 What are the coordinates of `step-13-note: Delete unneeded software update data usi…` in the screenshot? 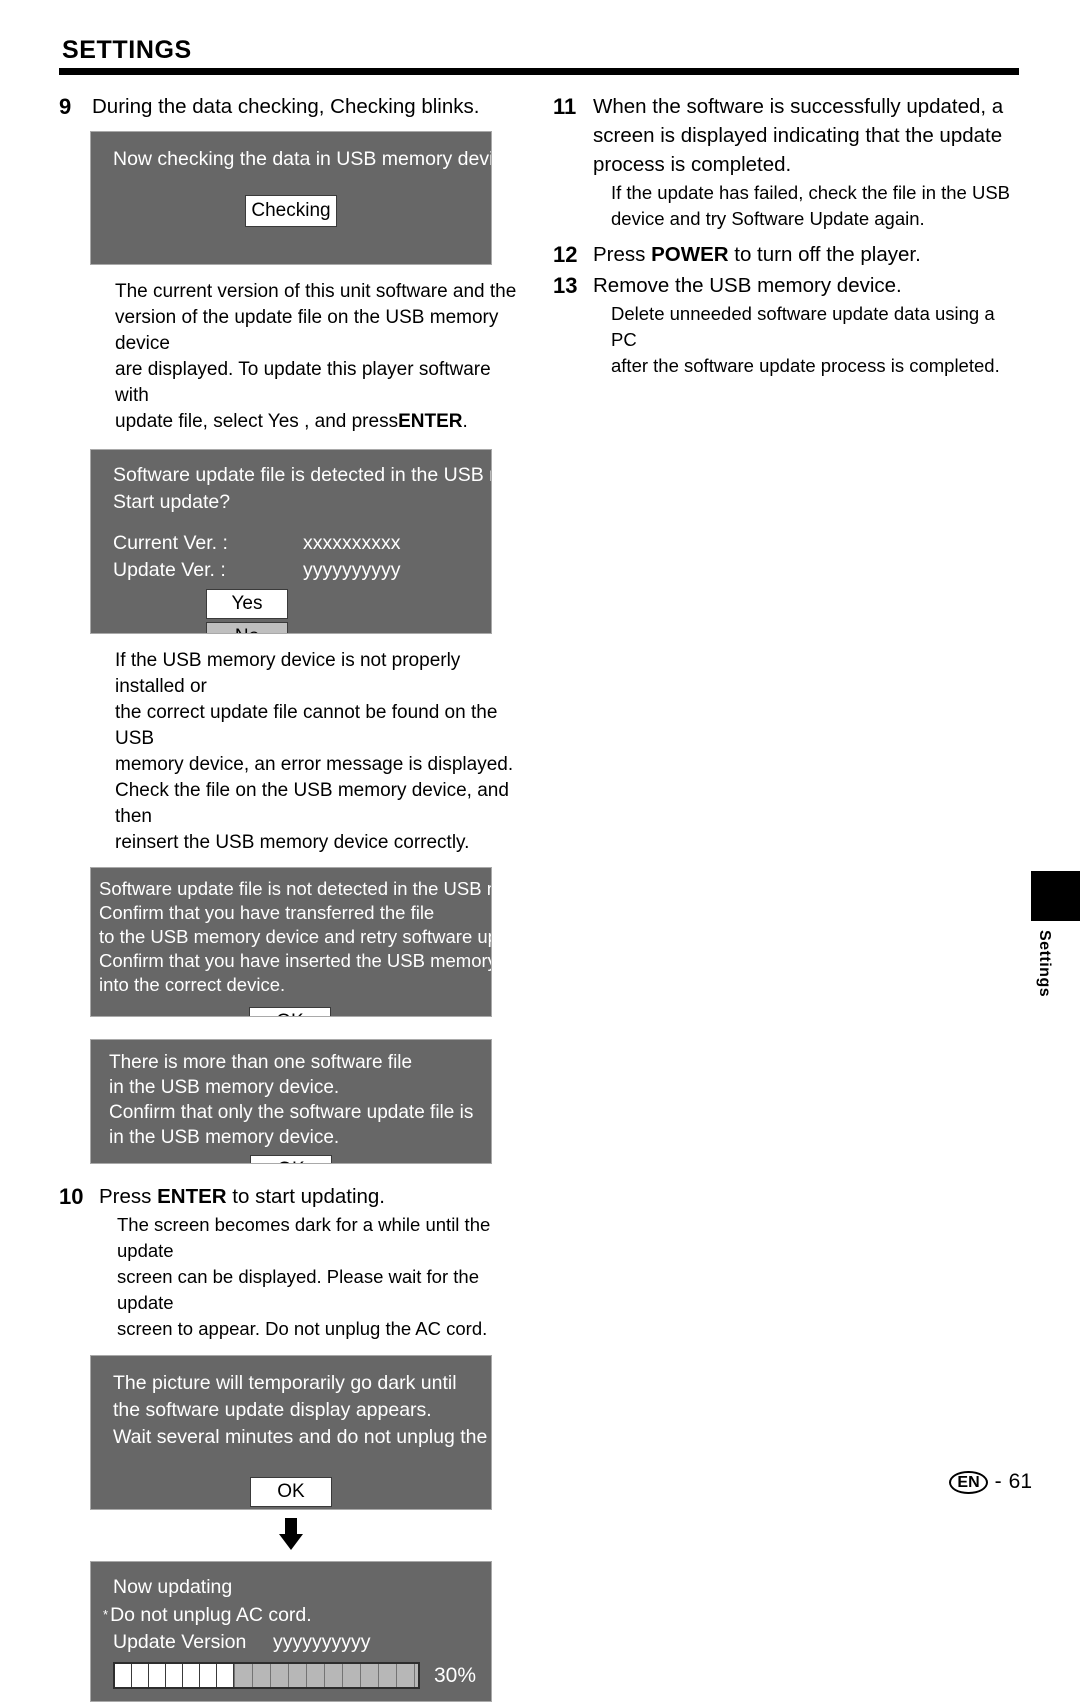 It's located at (817, 340).